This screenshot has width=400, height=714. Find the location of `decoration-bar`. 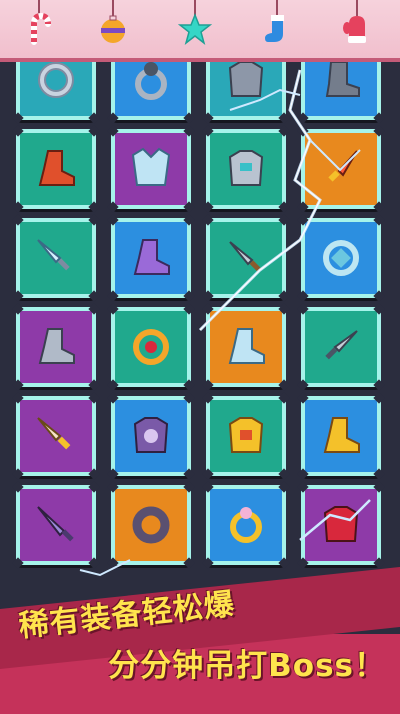

decoration-bar is located at coordinates (200, 31).